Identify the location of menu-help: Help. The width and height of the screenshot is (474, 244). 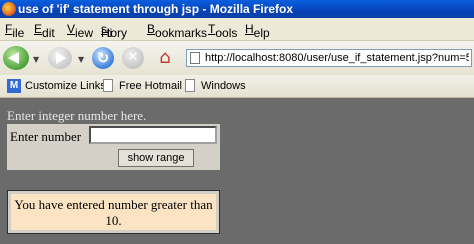
(257, 31).